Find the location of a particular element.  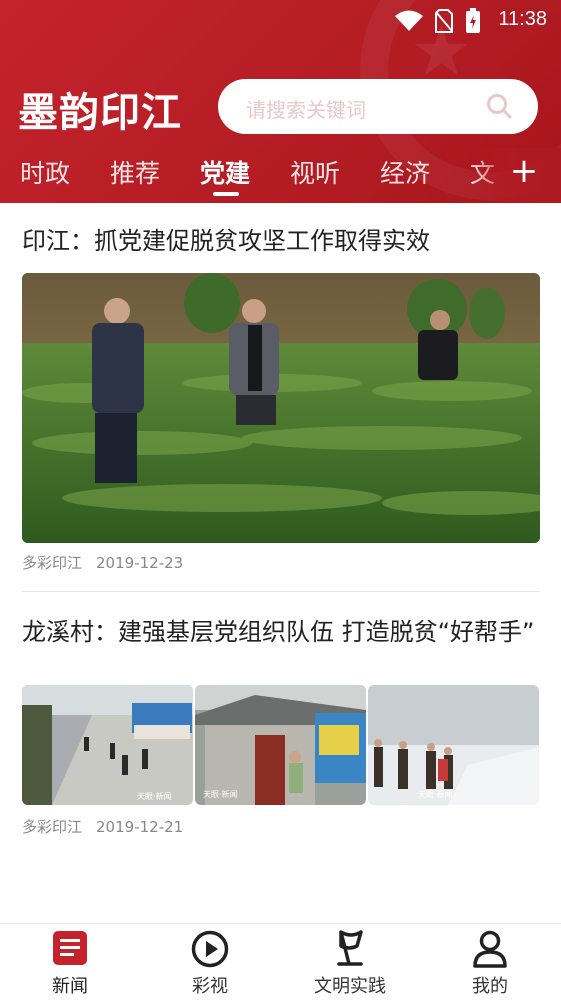

nav-profile-label: 我的 is located at coordinates (490, 986).